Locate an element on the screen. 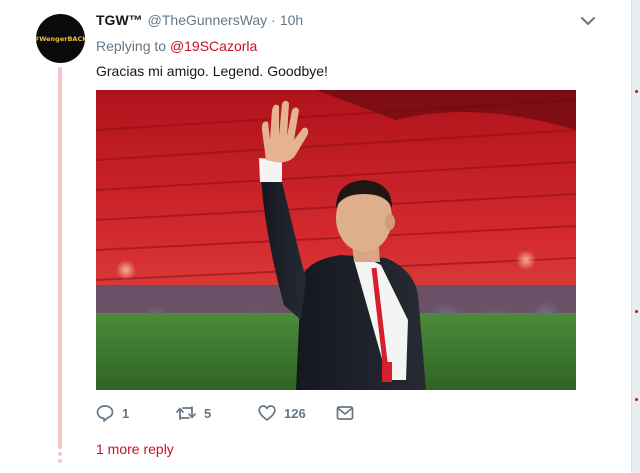  reply-icon is located at coordinates (105, 413).